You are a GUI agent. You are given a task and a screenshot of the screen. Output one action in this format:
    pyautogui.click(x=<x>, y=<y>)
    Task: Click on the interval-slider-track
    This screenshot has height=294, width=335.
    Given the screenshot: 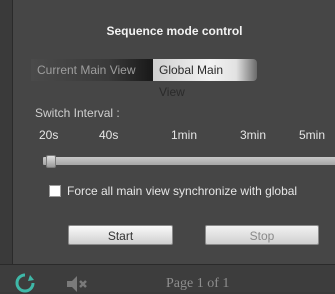 What is the action you would take?
    pyautogui.click(x=189, y=161)
    